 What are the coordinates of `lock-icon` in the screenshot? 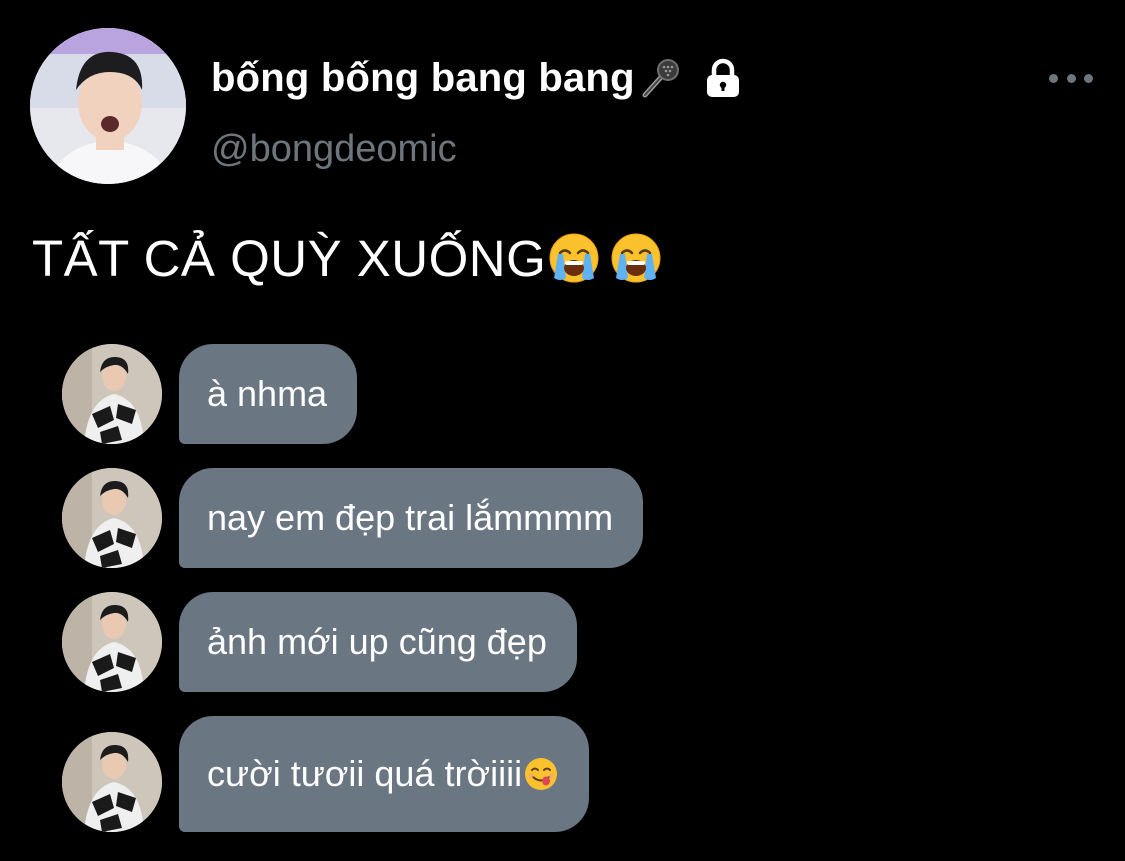 It's located at (723, 78).